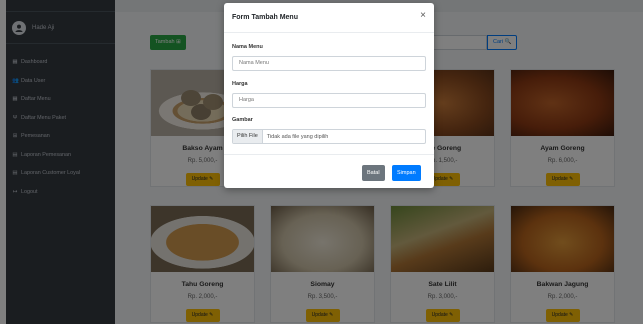 The image size is (643, 324). What do you see at coordinates (423, 16) in the screenshot?
I see `close-icon: ×` at bounding box center [423, 16].